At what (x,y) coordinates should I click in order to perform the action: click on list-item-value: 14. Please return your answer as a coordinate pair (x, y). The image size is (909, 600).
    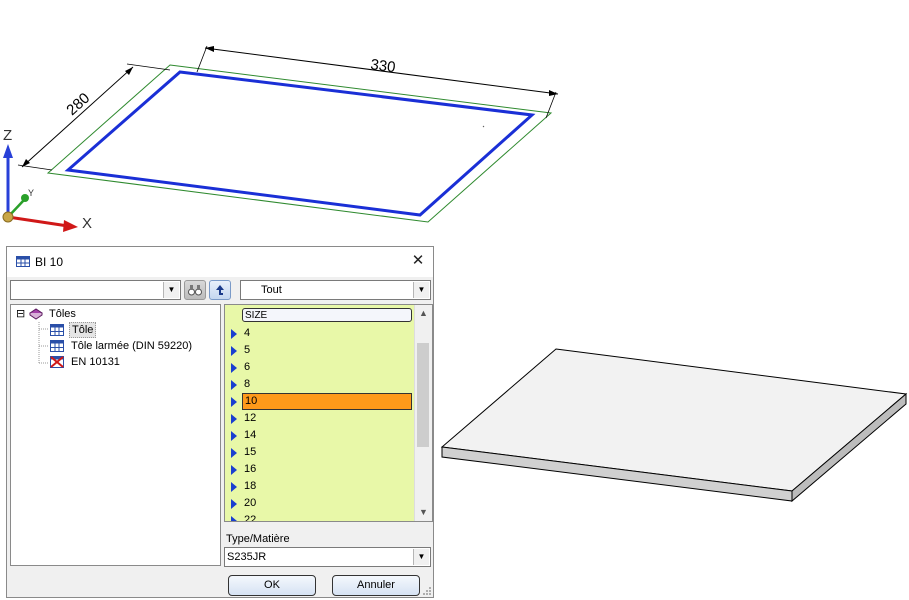
    Looking at the image, I should click on (250, 435).